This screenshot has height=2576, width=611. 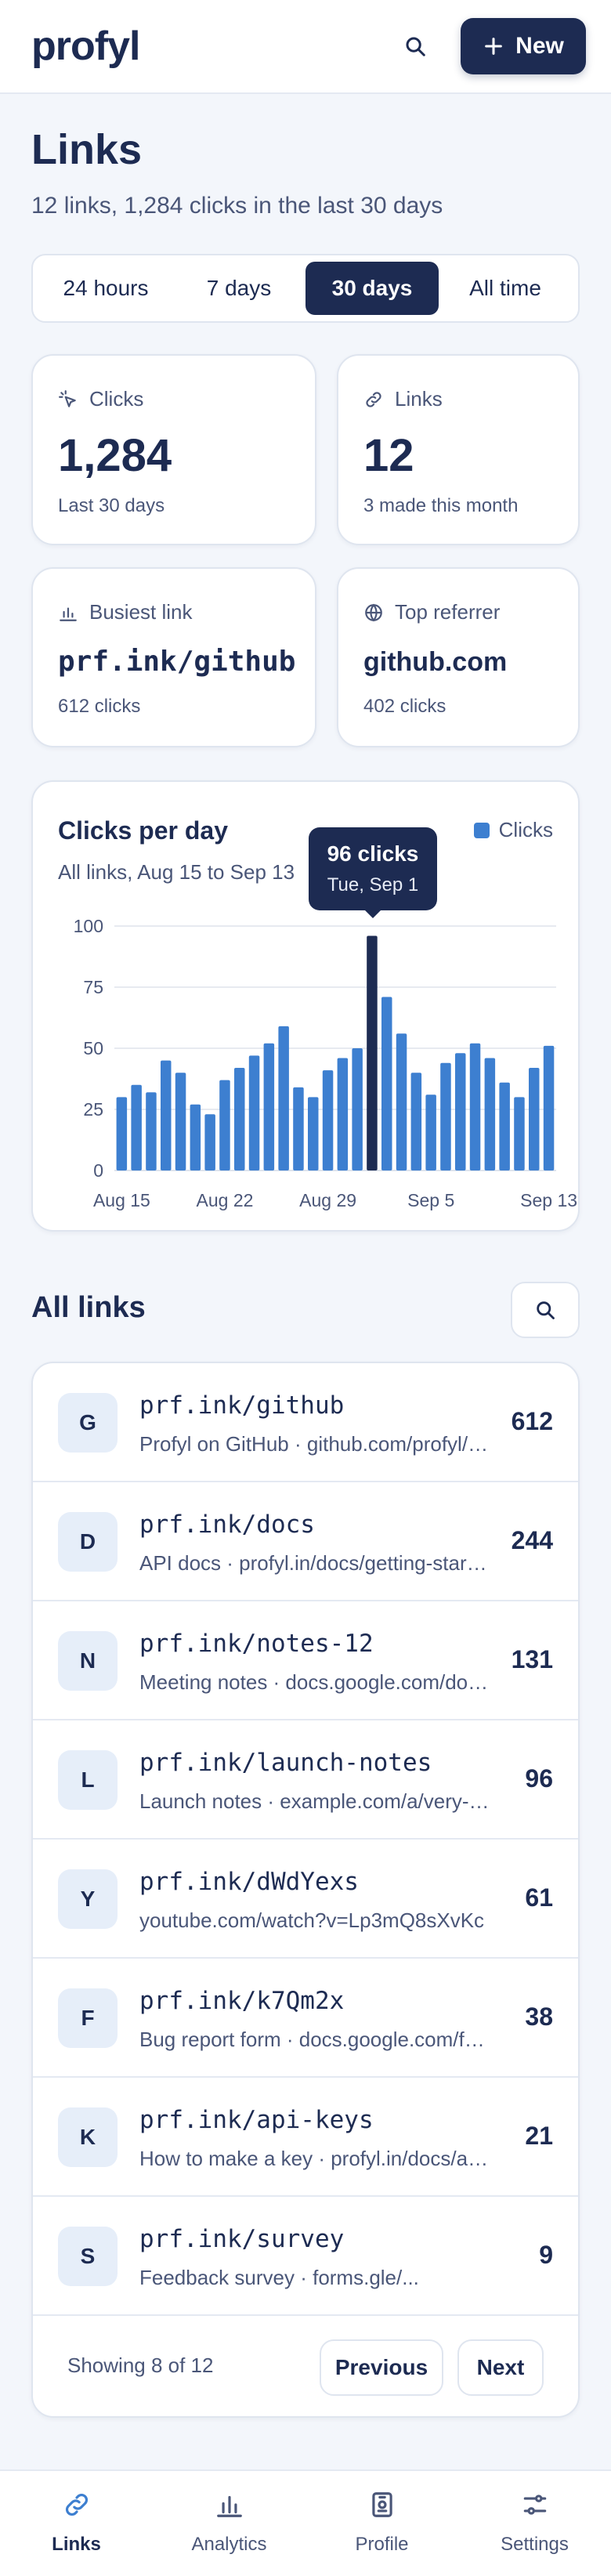 What do you see at coordinates (305, 47) in the screenshot?
I see `app-header: profyl New` at bounding box center [305, 47].